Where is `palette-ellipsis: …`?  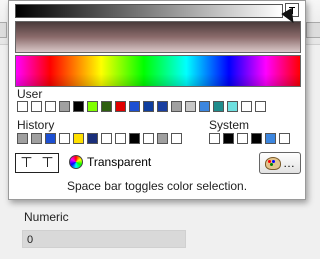 palette-ellipsis: … is located at coordinates (289, 163).